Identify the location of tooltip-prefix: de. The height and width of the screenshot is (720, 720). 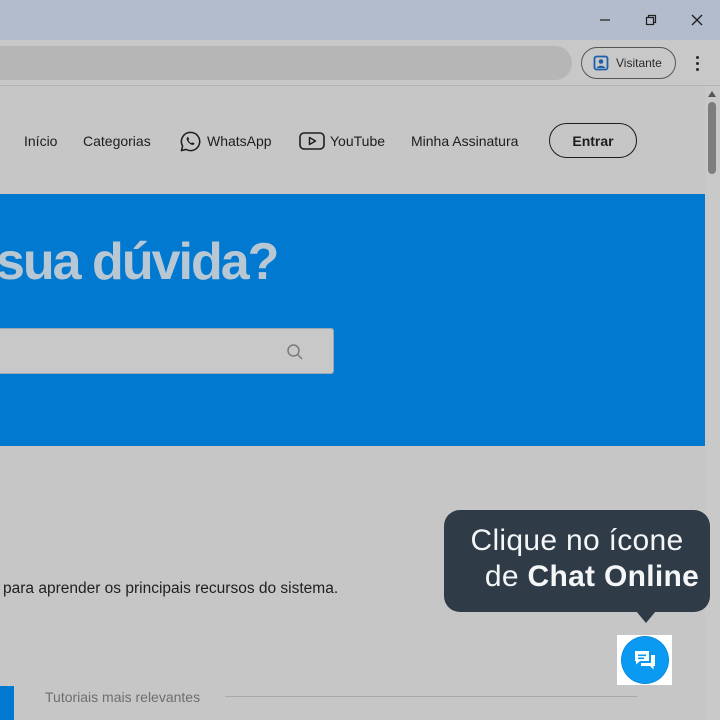
(506, 576).